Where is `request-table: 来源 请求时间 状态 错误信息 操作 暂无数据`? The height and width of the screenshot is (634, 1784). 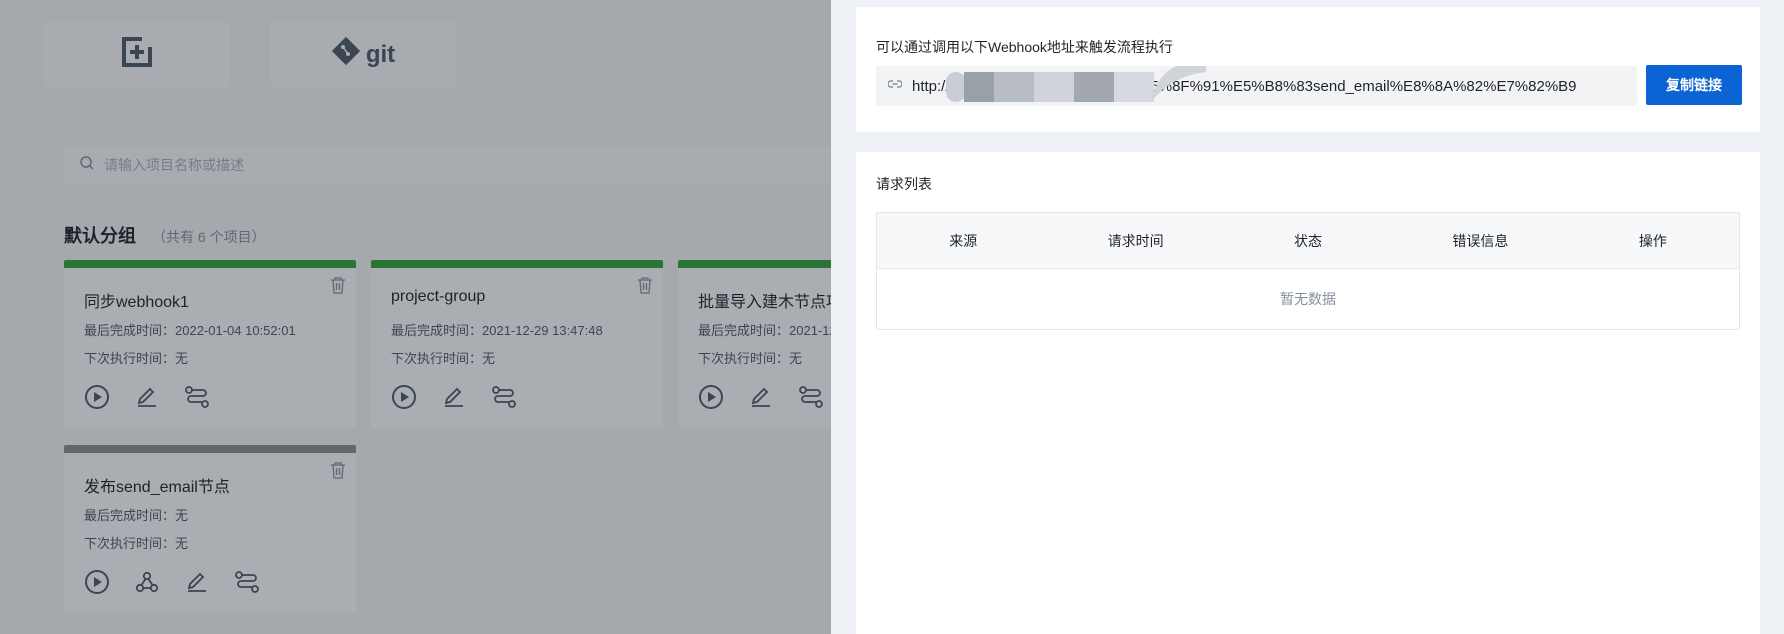 request-table: 来源 请求时间 状态 错误信息 操作 暂无数据 is located at coordinates (1308, 271).